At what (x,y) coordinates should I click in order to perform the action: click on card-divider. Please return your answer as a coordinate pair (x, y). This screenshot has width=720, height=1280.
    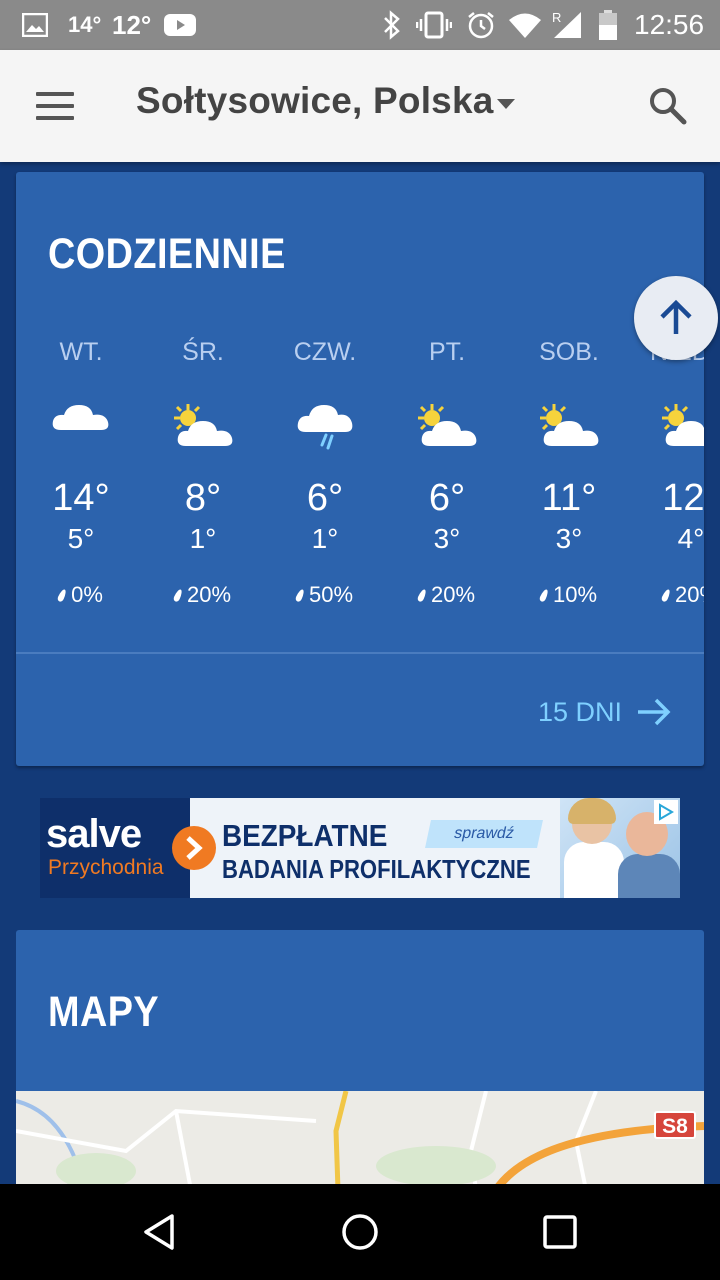
    Looking at the image, I should click on (360, 653).